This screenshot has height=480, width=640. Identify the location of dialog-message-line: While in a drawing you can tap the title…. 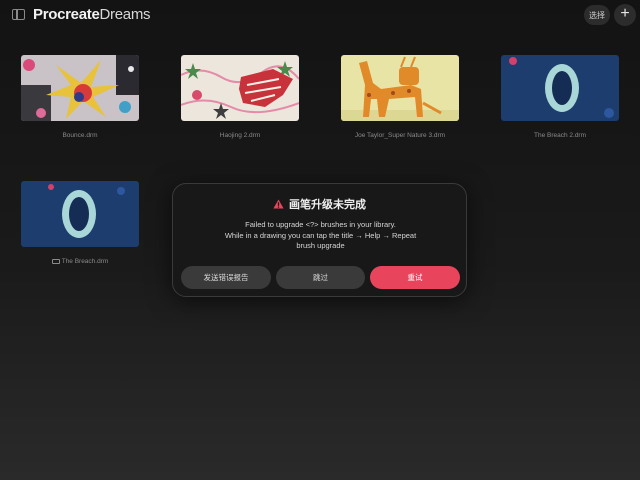
(320, 235).